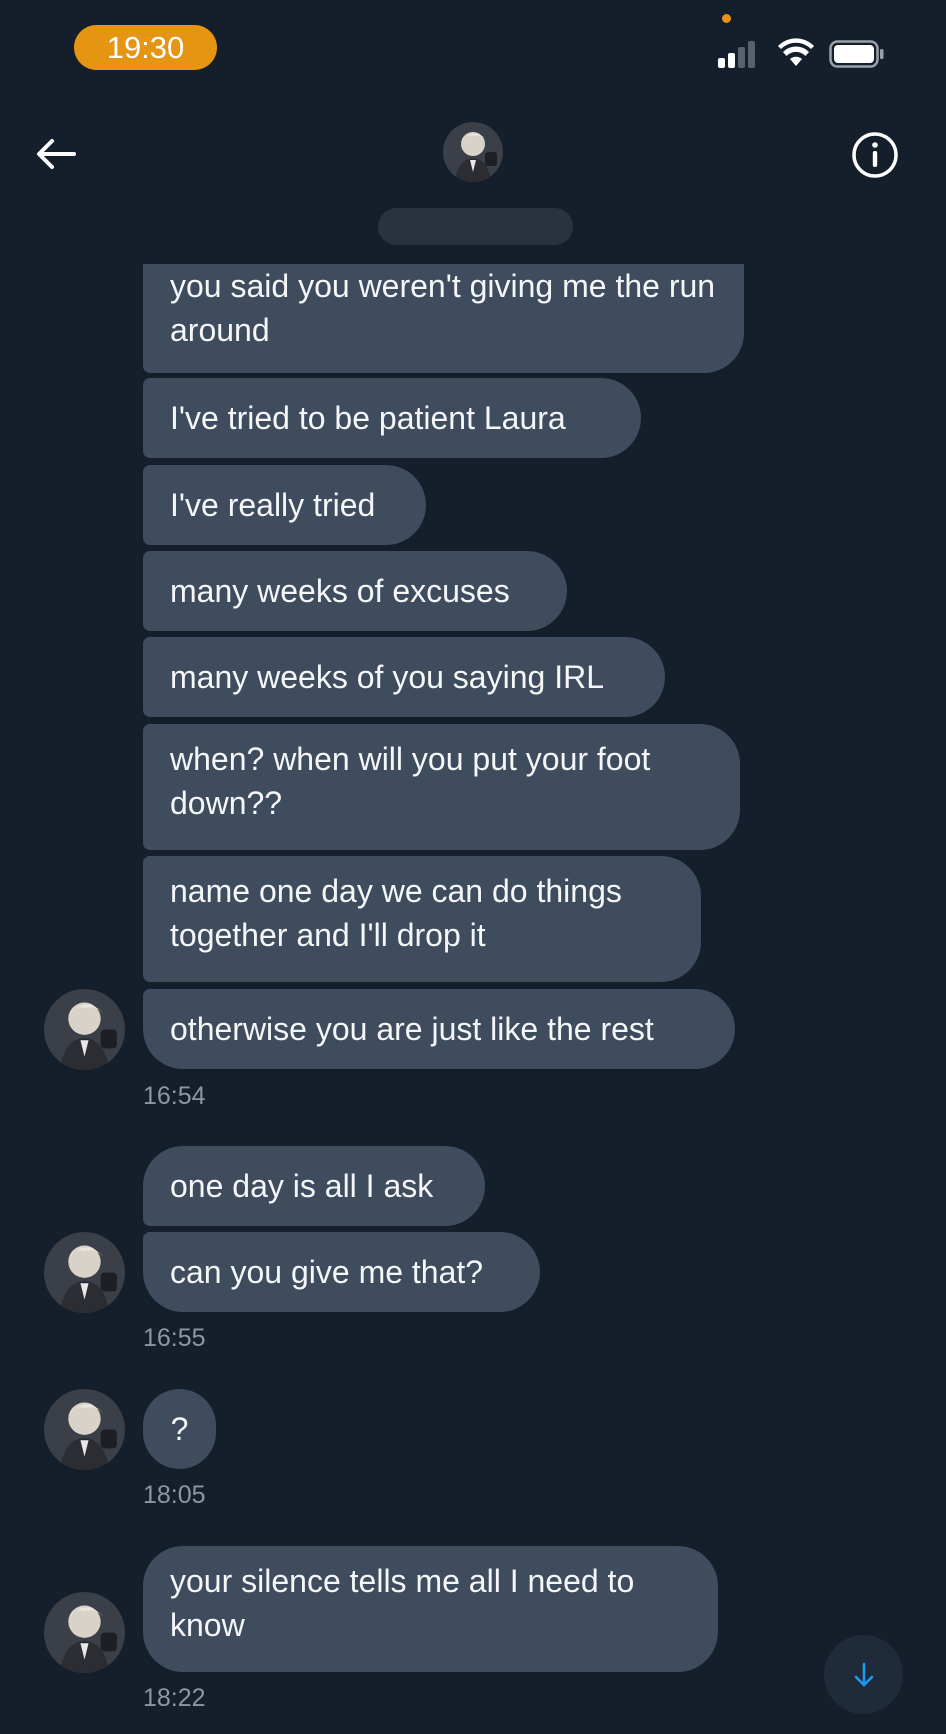  What do you see at coordinates (174, 1495) in the screenshot?
I see `message-timestamp: 18:05` at bounding box center [174, 1495].